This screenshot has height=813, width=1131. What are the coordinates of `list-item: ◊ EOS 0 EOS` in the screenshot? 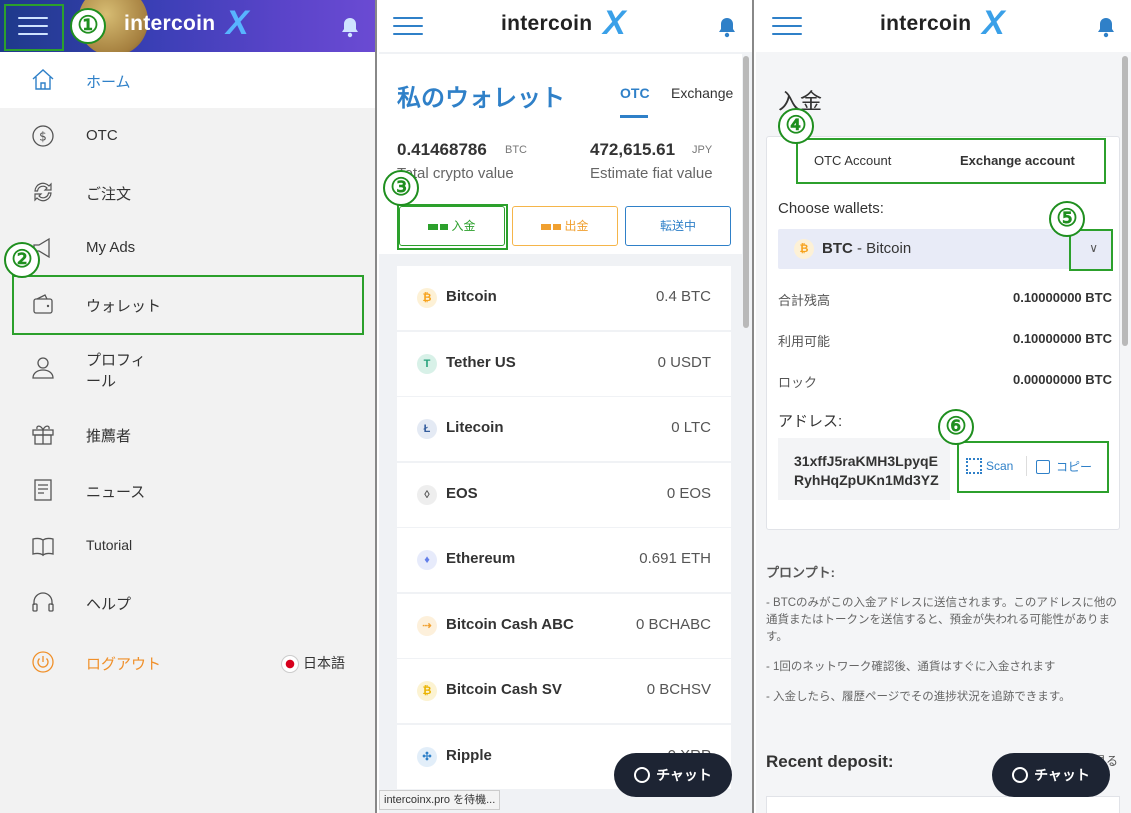 It's located at (564, 495).